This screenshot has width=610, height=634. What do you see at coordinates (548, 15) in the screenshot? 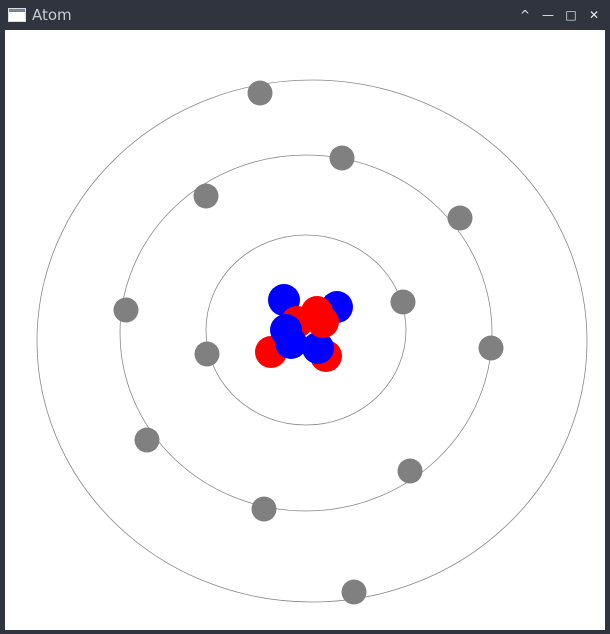
I see `minimize-button: —` at bounding box center [548, 15].